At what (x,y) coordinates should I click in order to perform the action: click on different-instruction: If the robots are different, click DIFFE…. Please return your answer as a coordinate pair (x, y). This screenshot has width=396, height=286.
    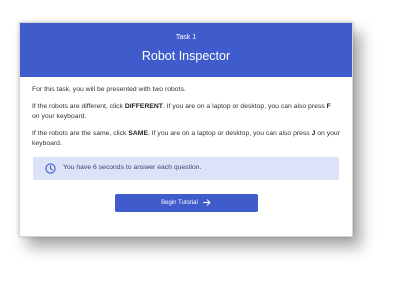
    Looking at the image, I should click on (186, 112).